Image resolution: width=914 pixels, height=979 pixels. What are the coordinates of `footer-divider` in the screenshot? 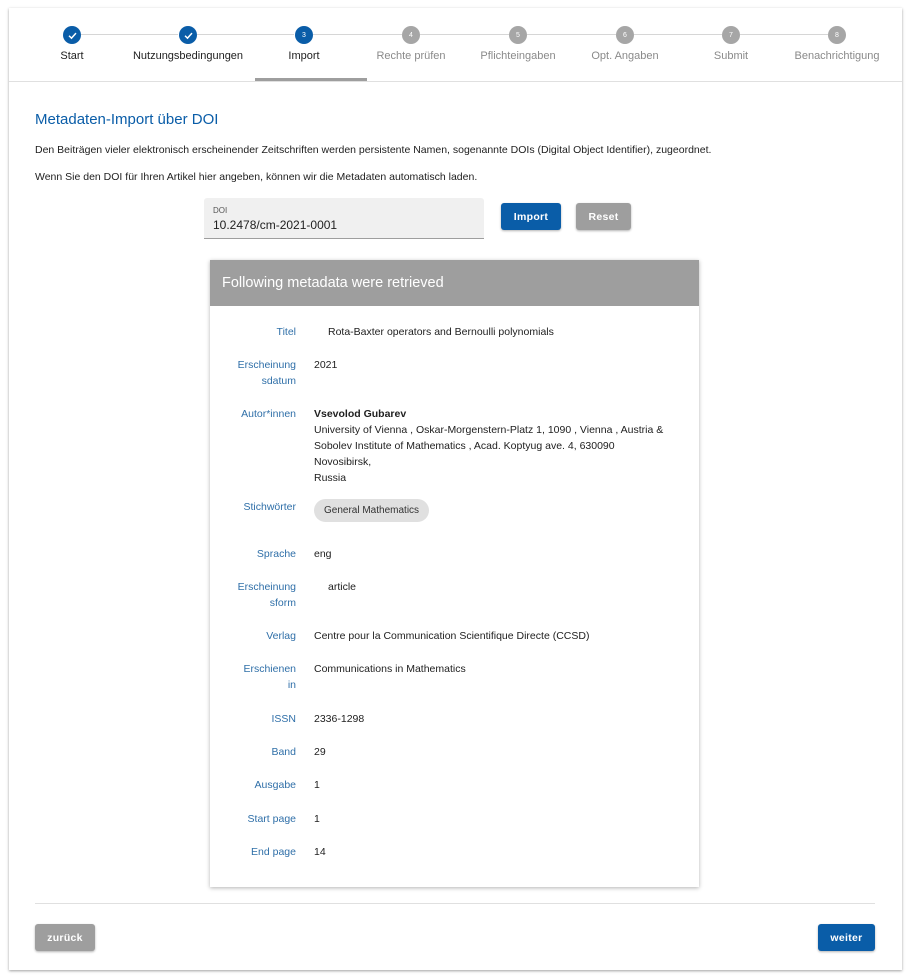 It's located at (455, 903).